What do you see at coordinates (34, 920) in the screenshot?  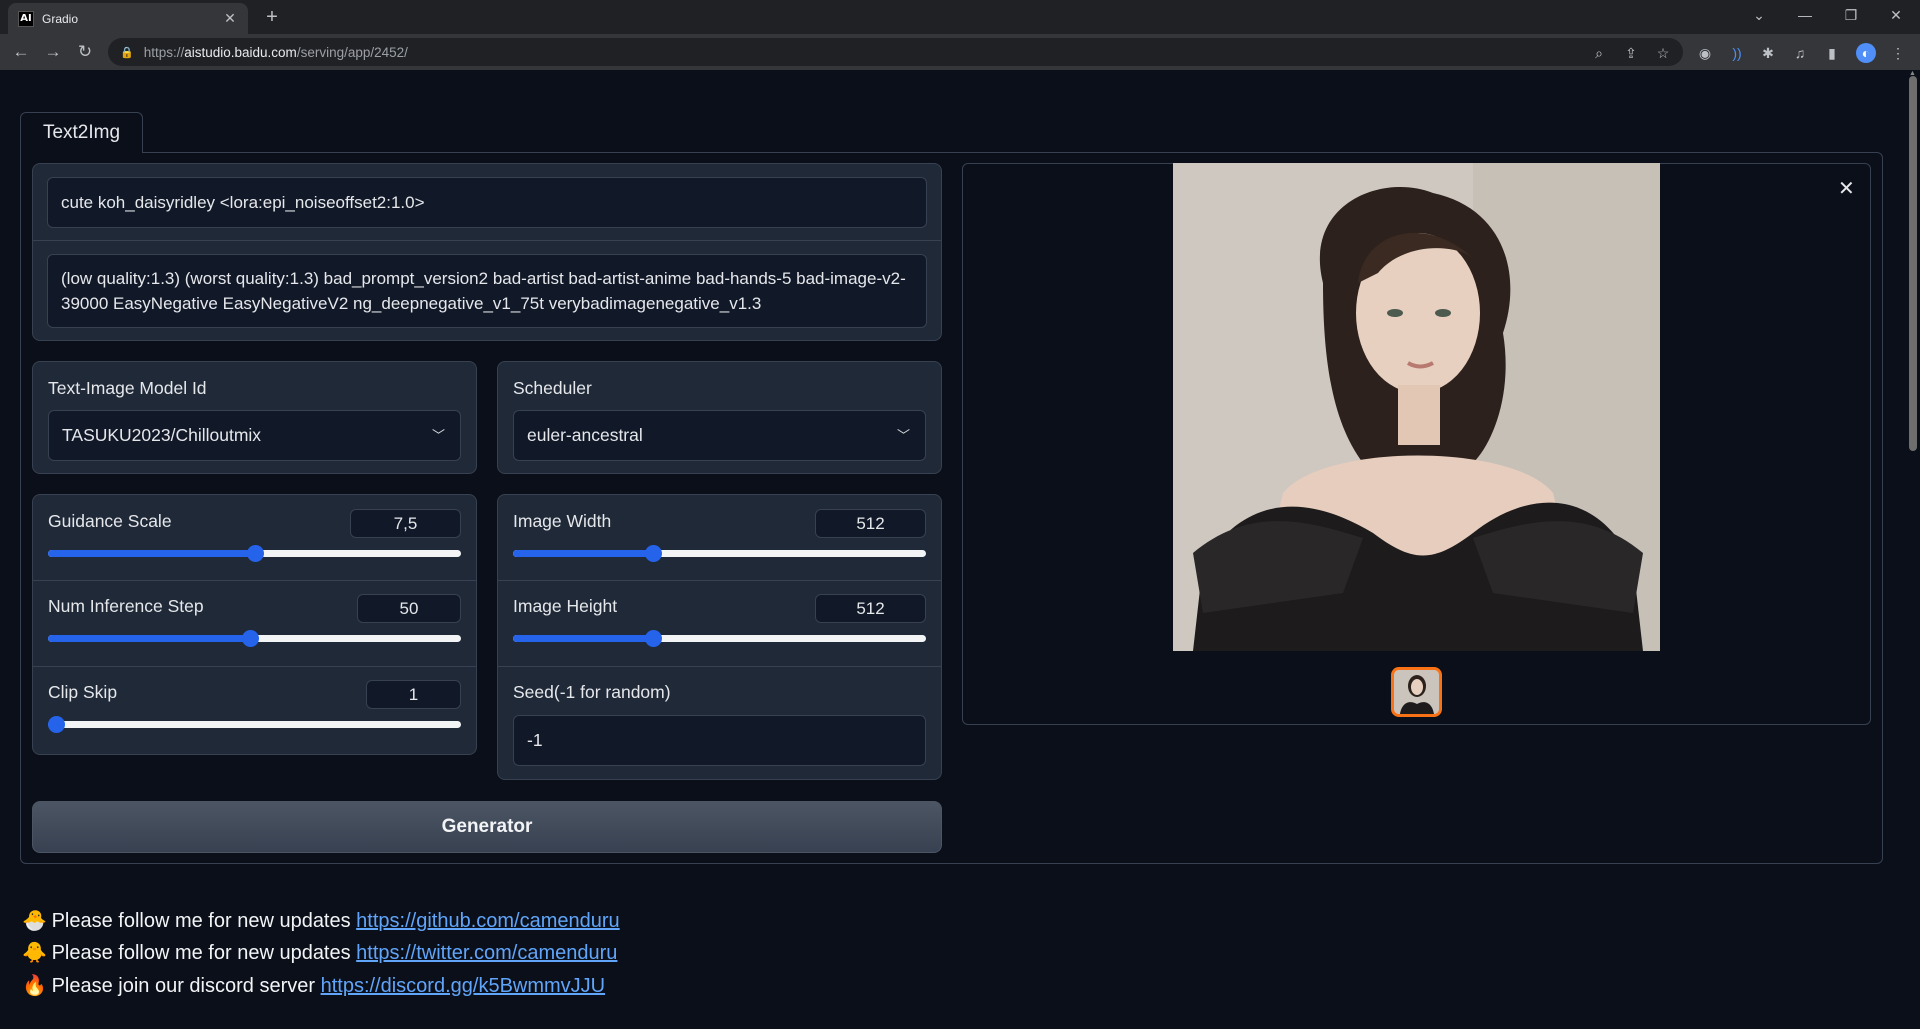 I see `chick-icon: 🐣` at bounding box center [34, 920].